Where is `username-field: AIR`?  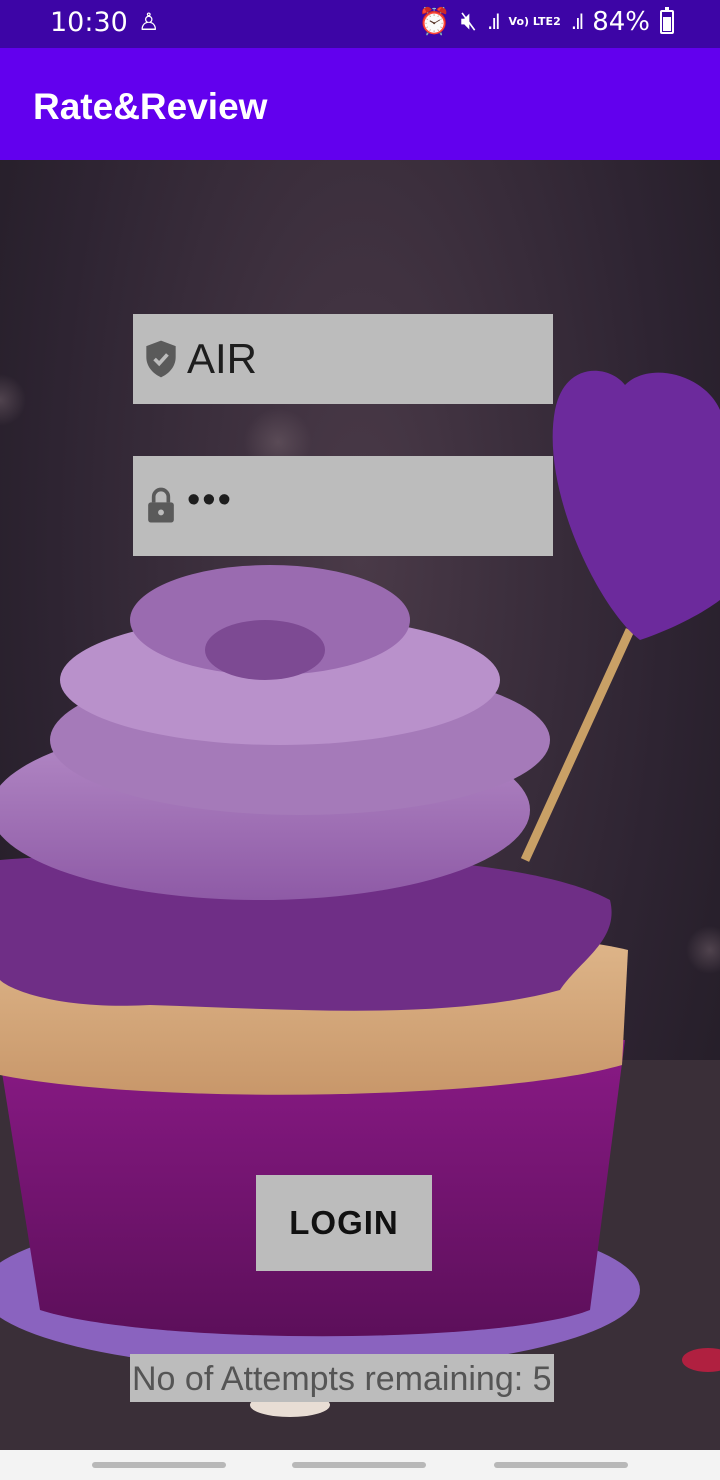
username-field: AIR is located at coordinates (343, 359).